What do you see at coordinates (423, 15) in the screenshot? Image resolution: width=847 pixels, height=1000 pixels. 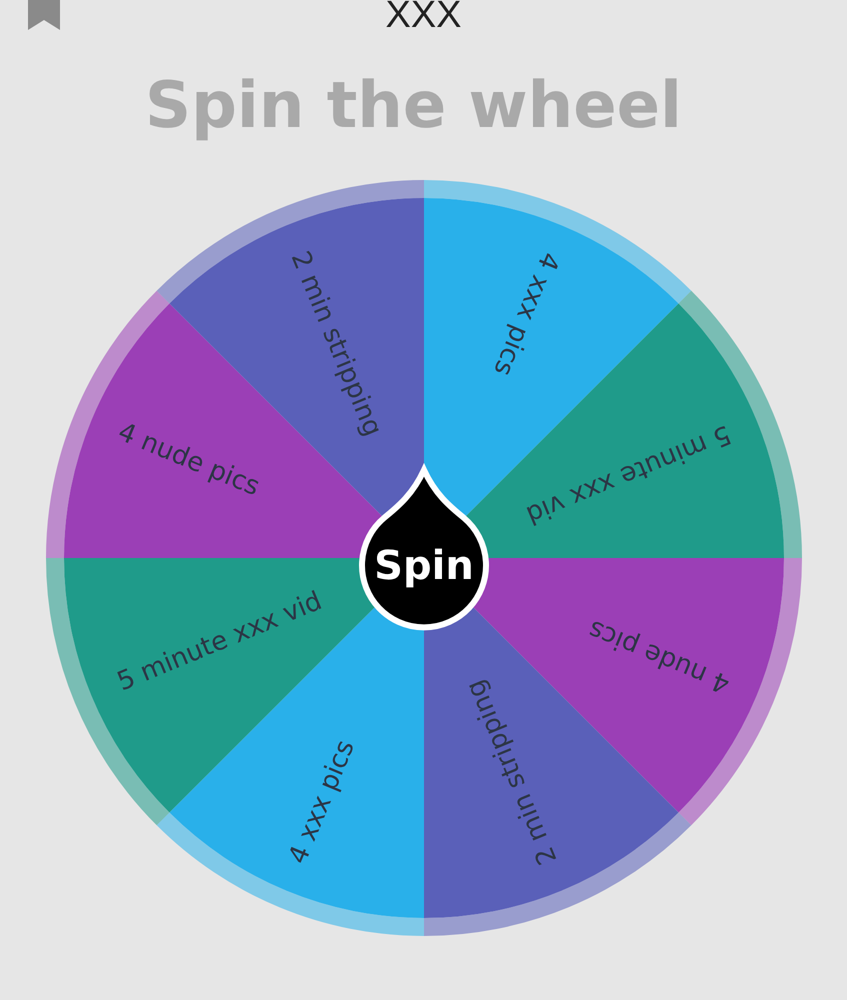 I see `page-title: XXX` at bounding box center [423, 15].